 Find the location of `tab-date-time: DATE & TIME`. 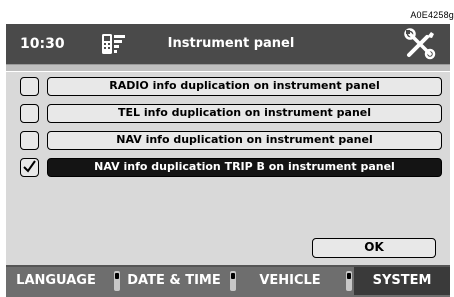

tab-date-time: DATE & TIME is located at coordinates (174, 281).